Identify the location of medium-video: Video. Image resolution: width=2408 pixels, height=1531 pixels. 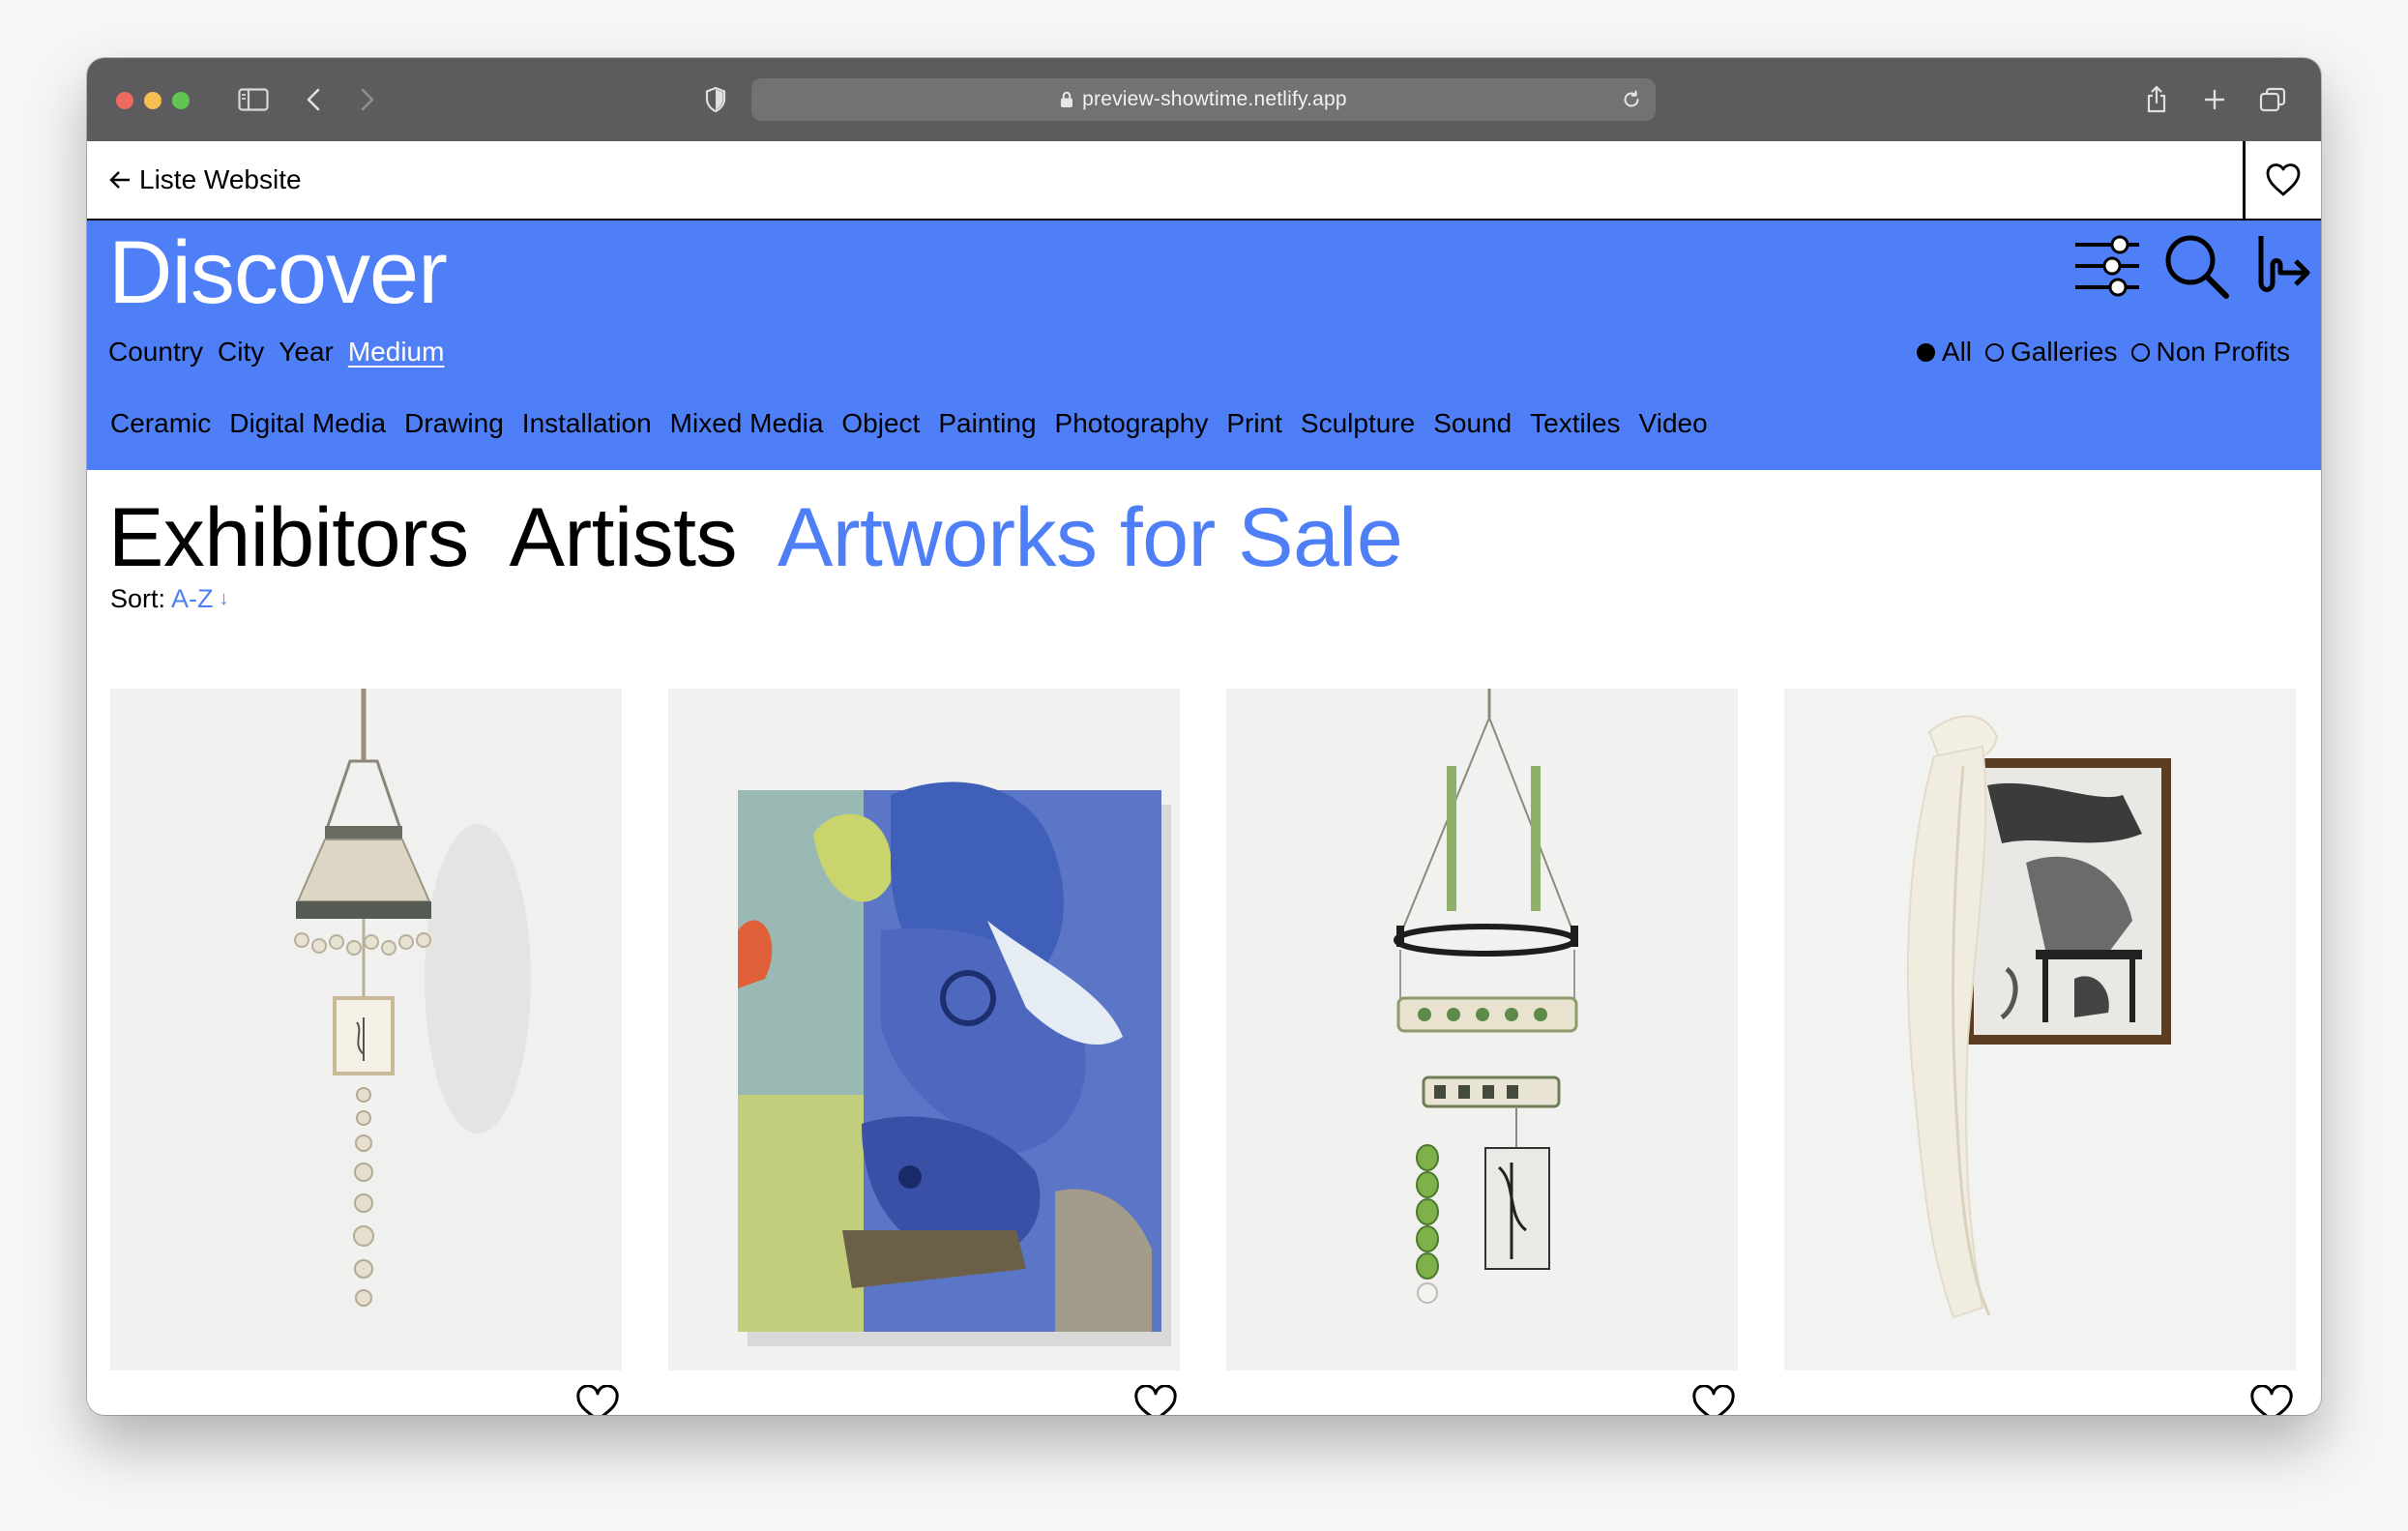
(1673, 423).